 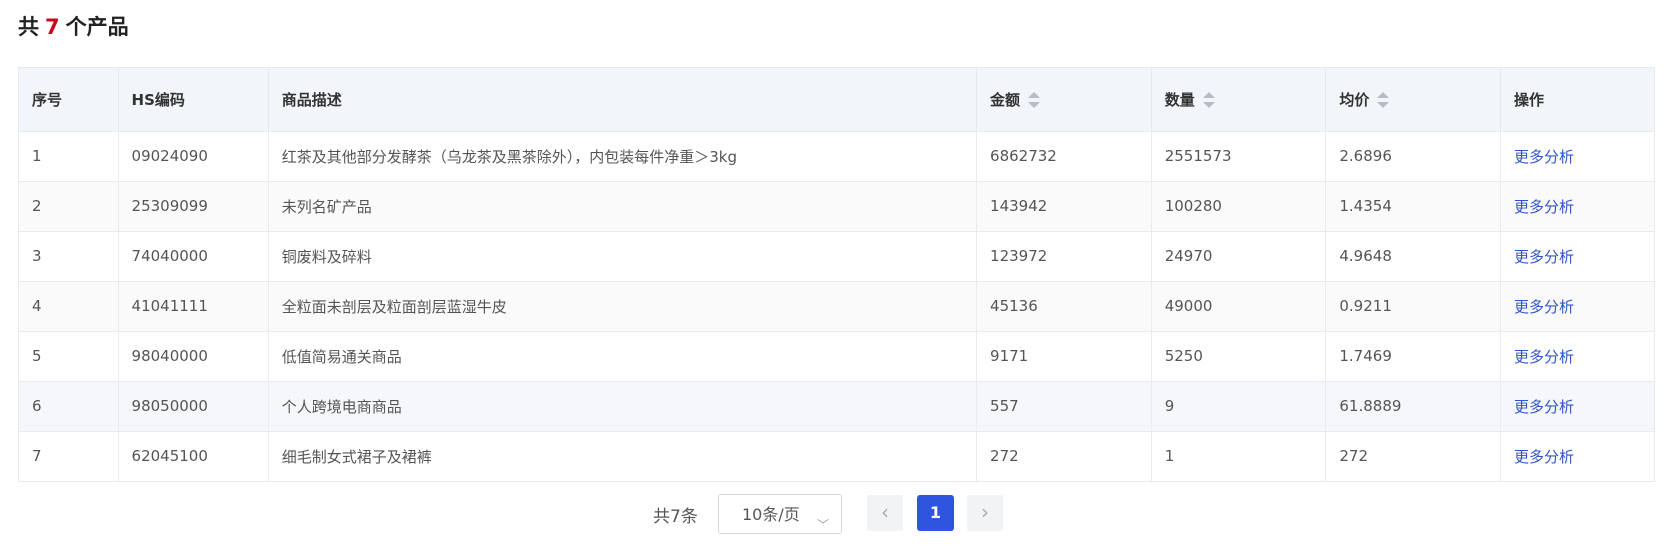 What do you see at coordinates (836, 456) in the screenshot?
I see `table-row: 7 62045100 细毛制女式裙子及裙裤 272 1 272 更多分析` at bounding box center [836, 456].